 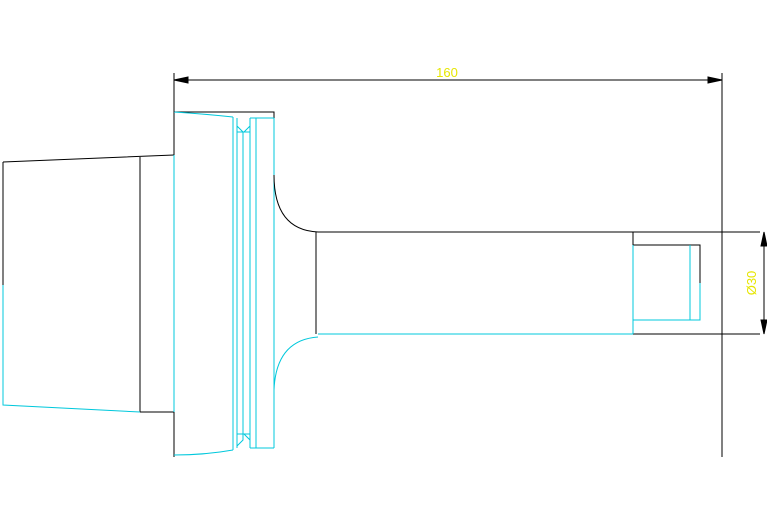 I want to click on end-slot, so click(x=666, y=283).